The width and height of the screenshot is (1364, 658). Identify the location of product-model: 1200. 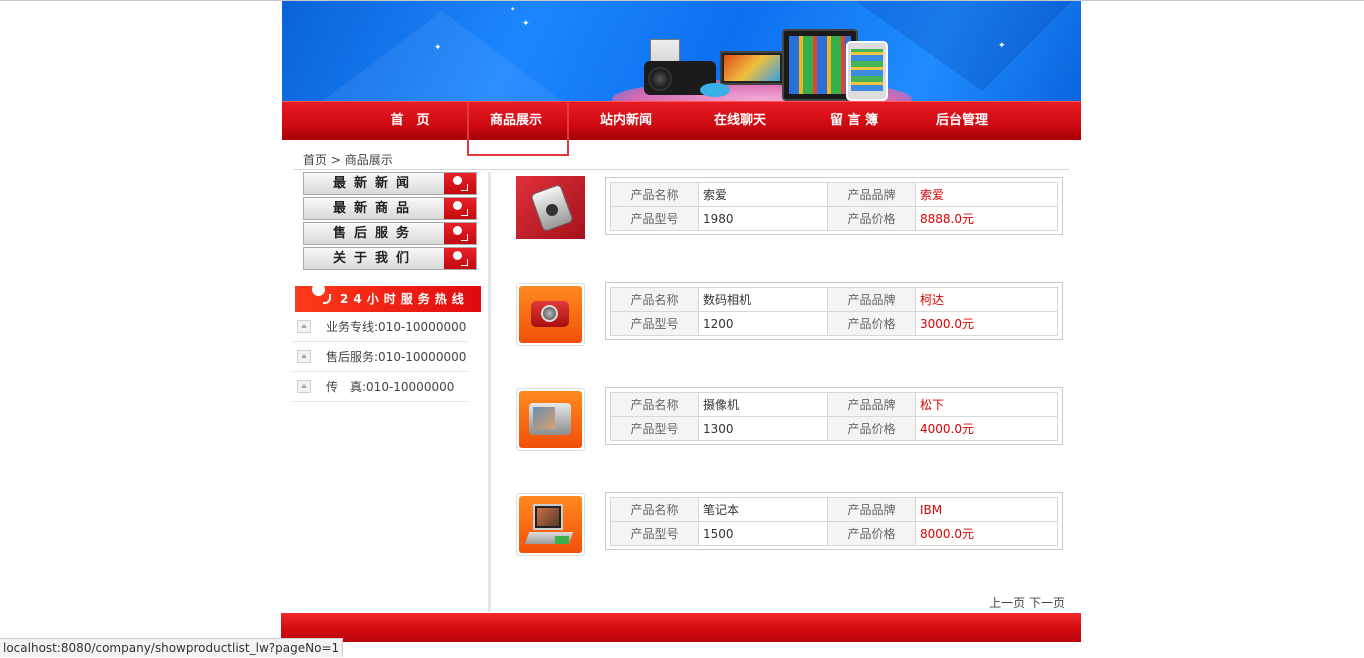
(763, 323).